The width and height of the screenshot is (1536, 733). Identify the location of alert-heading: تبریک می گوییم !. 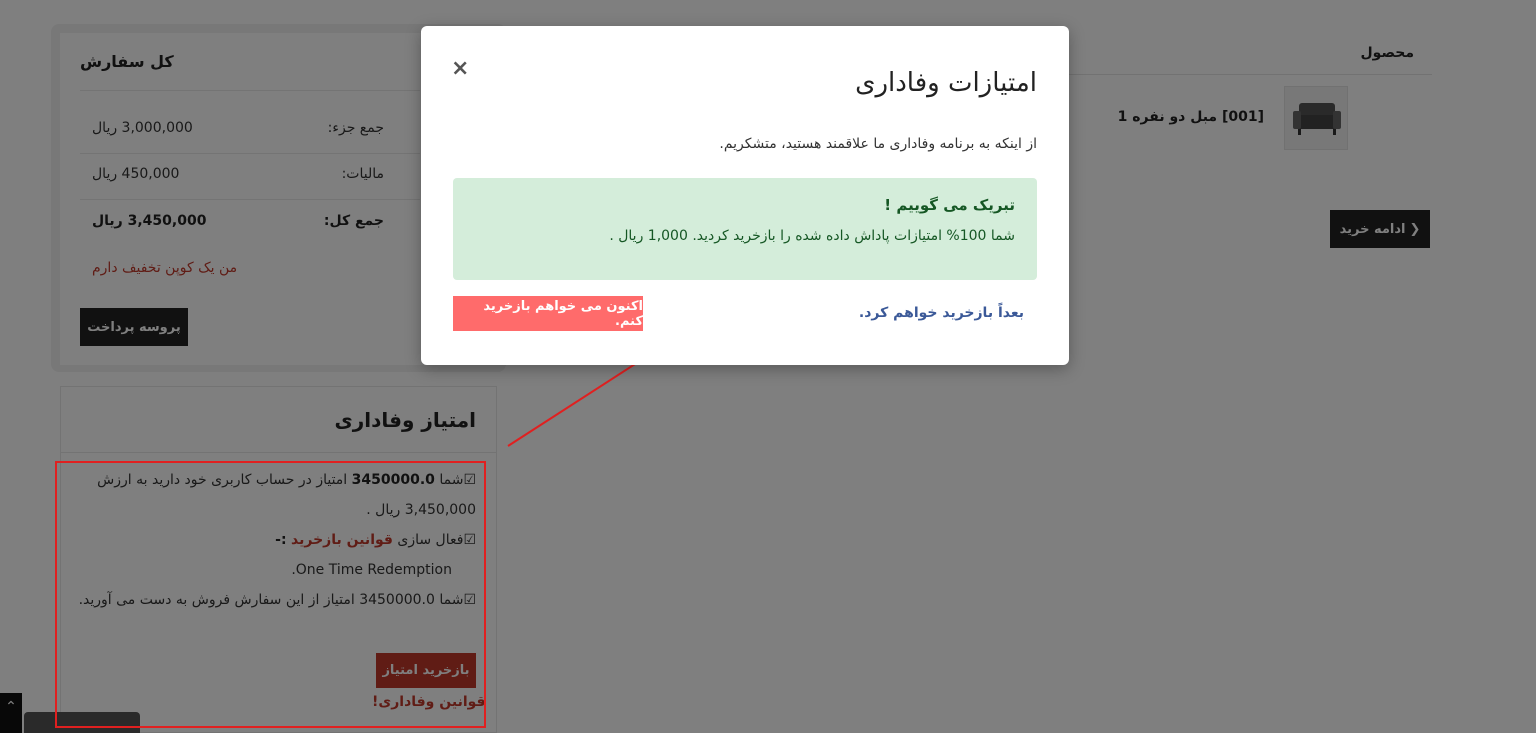
(949, 205).